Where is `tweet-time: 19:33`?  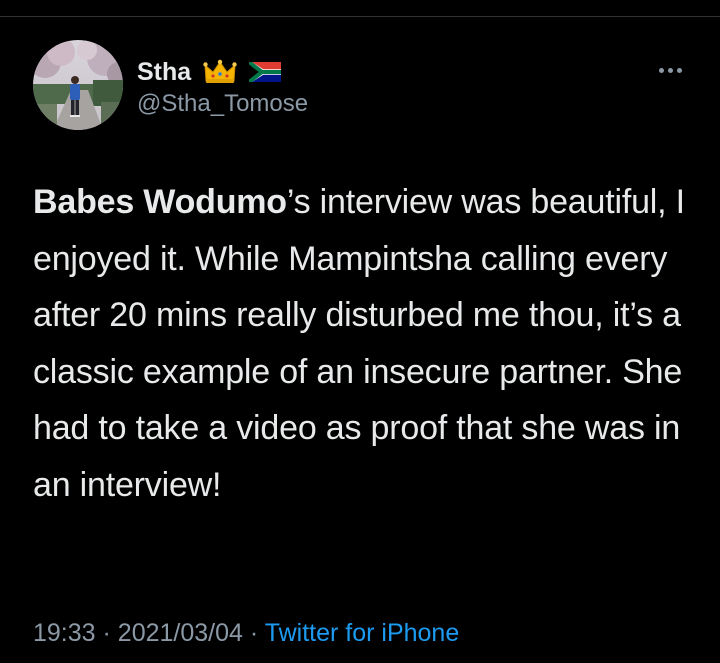 tweet-time: 19:33 is located at coordinates (64, 633).